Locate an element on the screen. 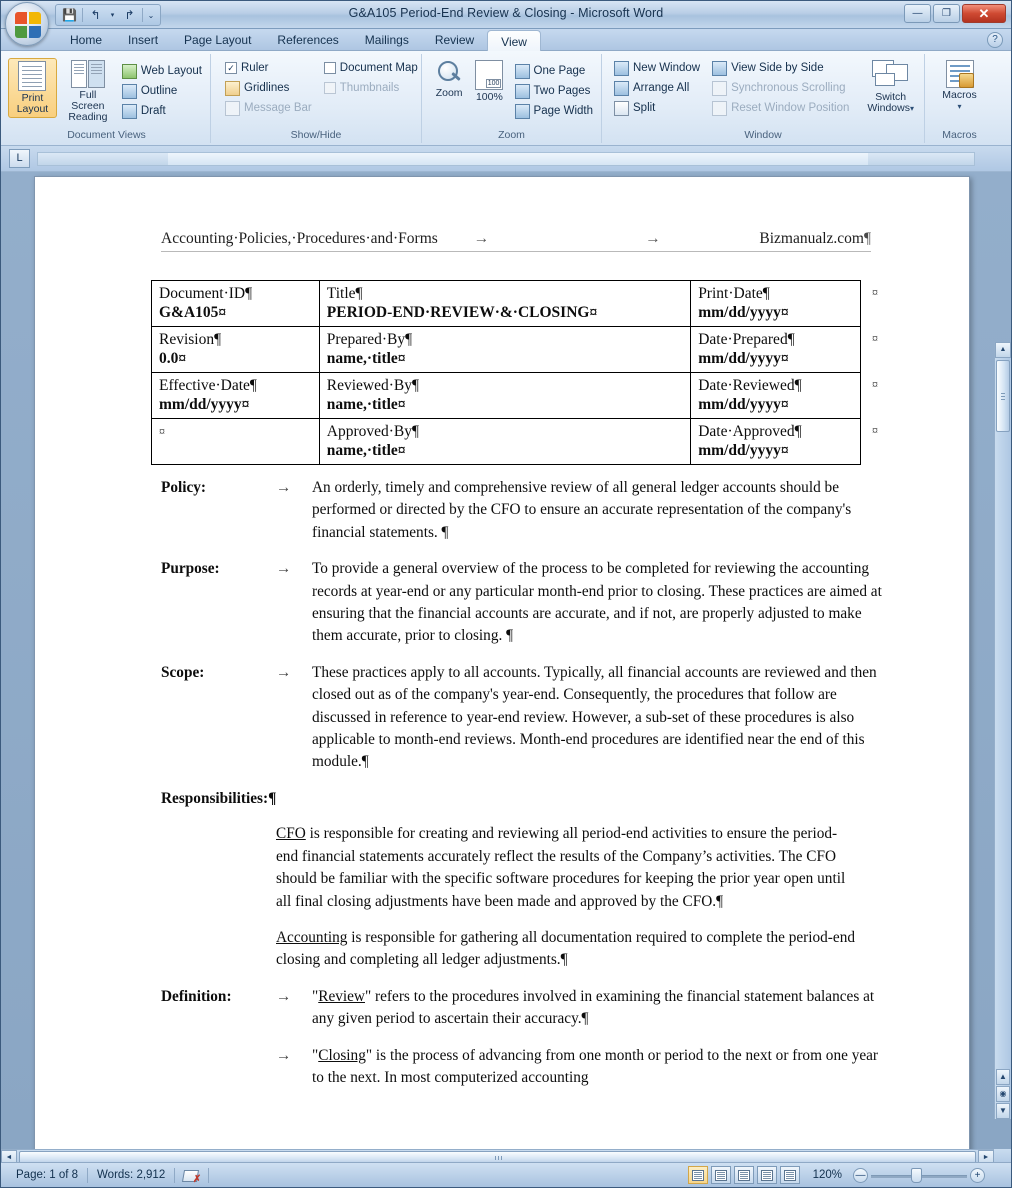  close-button: ✕ is located at coordinates (984, 13).